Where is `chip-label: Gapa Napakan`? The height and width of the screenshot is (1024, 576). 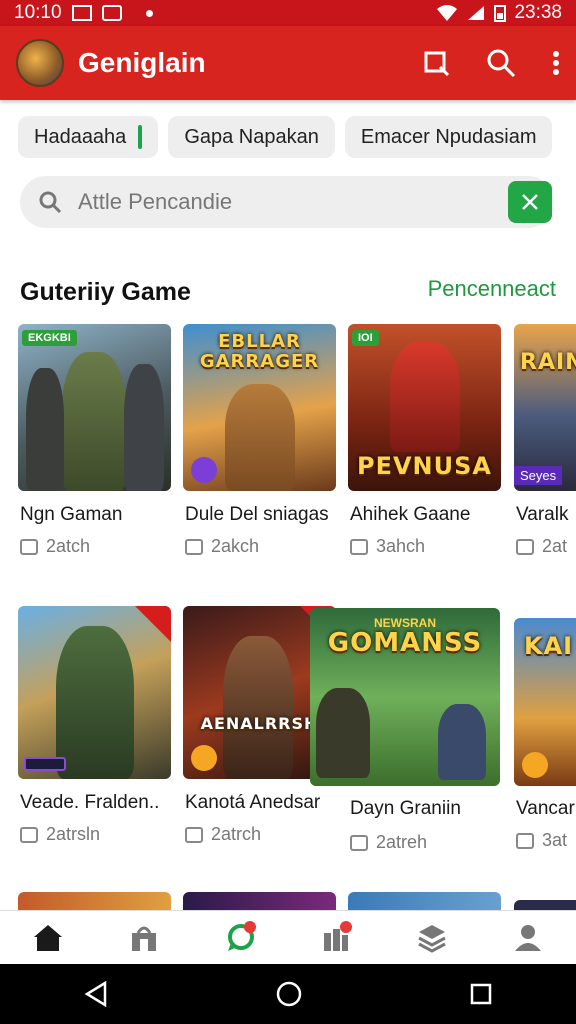
chip-label: Gapa Napakan is located at coordinates (251, 136).